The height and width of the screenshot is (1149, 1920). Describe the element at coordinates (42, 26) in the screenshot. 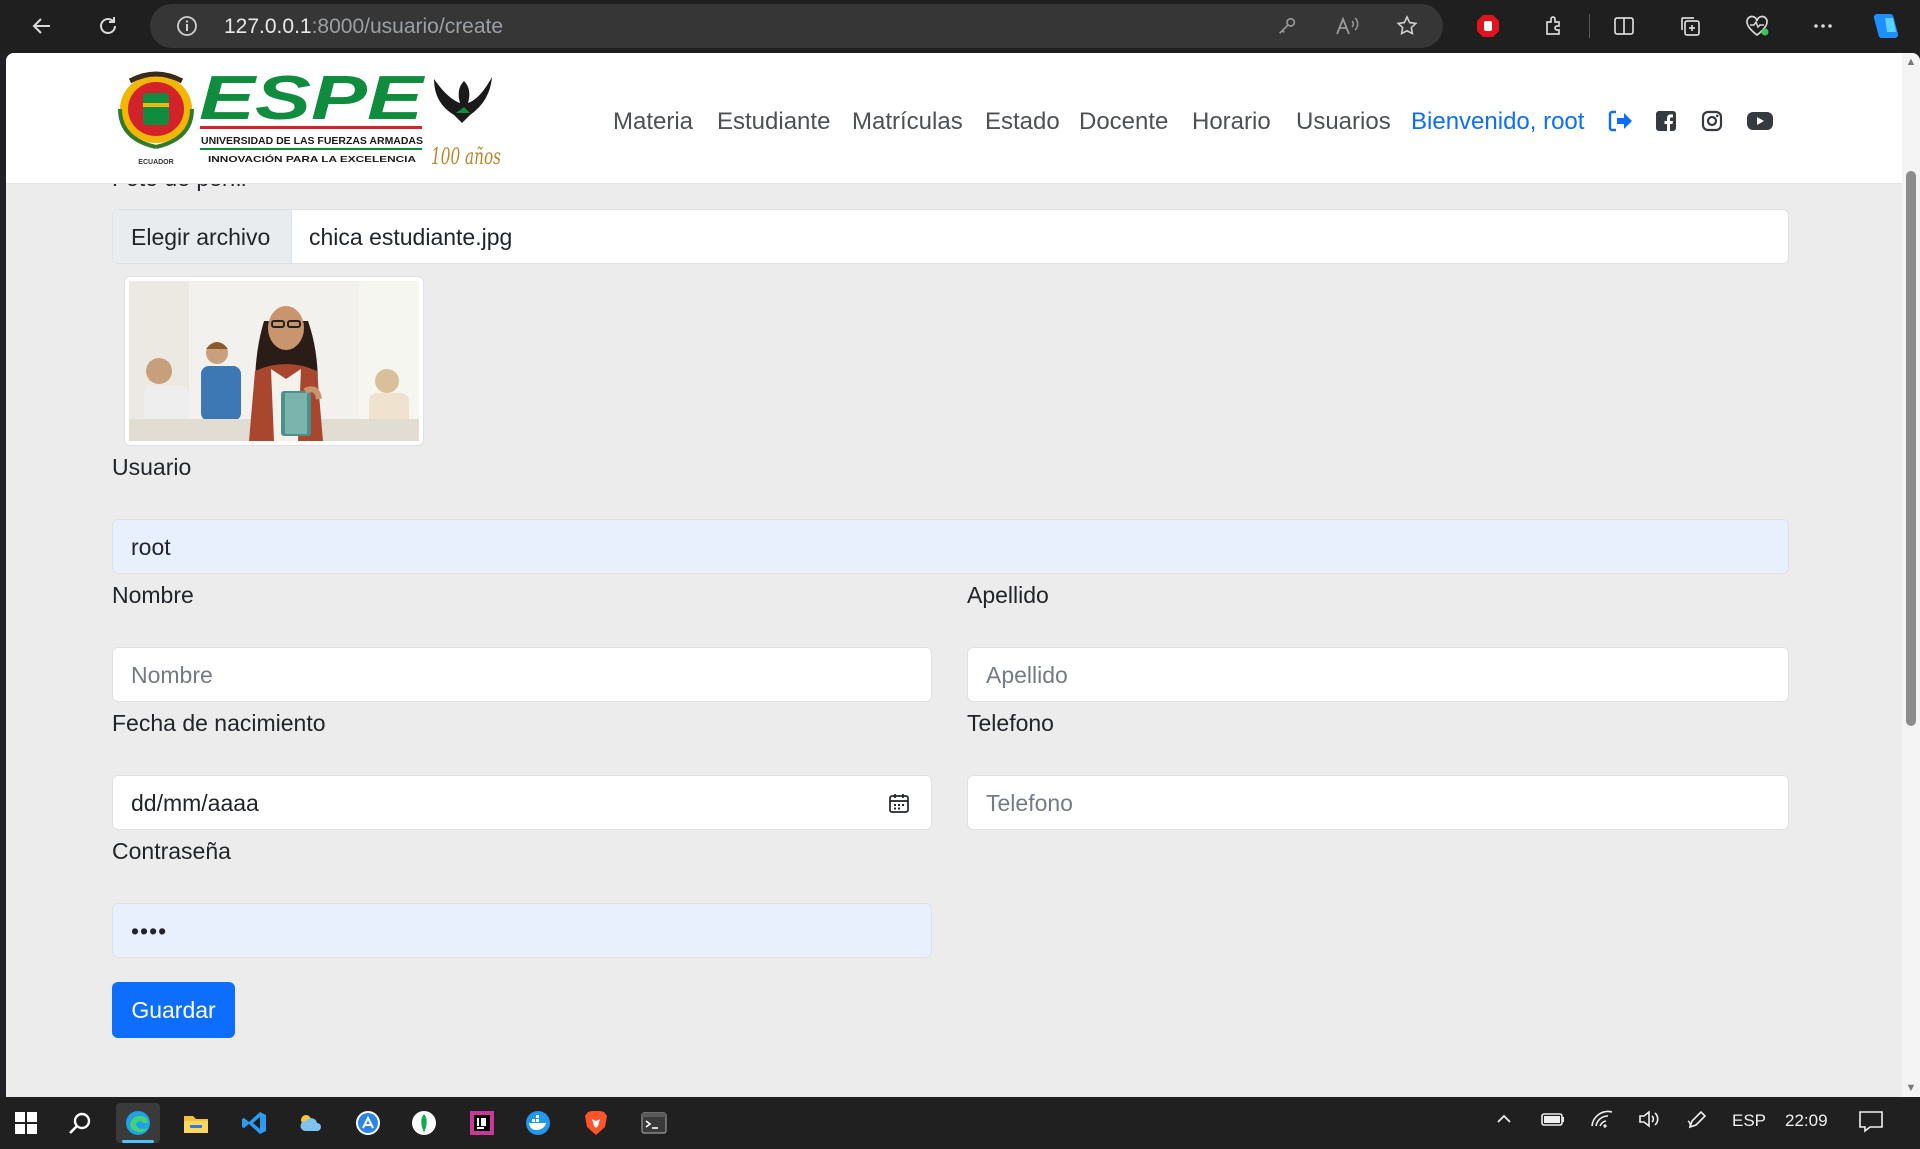

I see `back-icon` at that location.